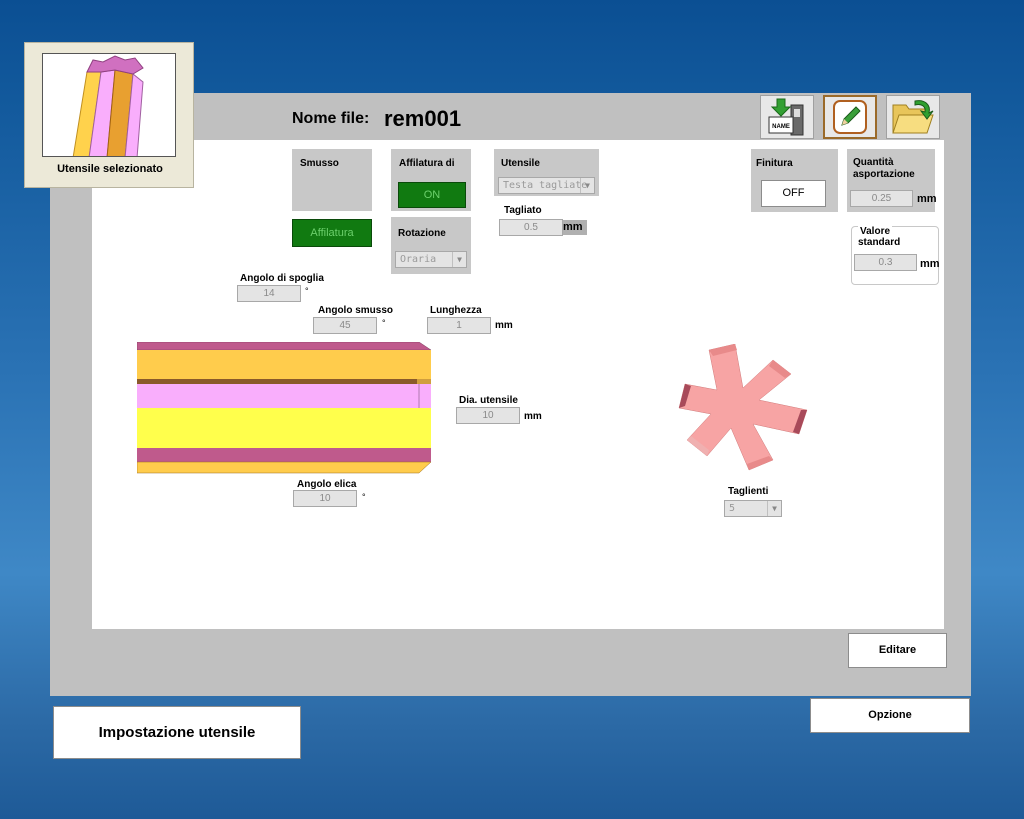 The height and width of the screenshot is (819, 1024). Describe the element at coordinates (488, 415) in the screenshot. I see `dia-utensile-field: 10` at that location.